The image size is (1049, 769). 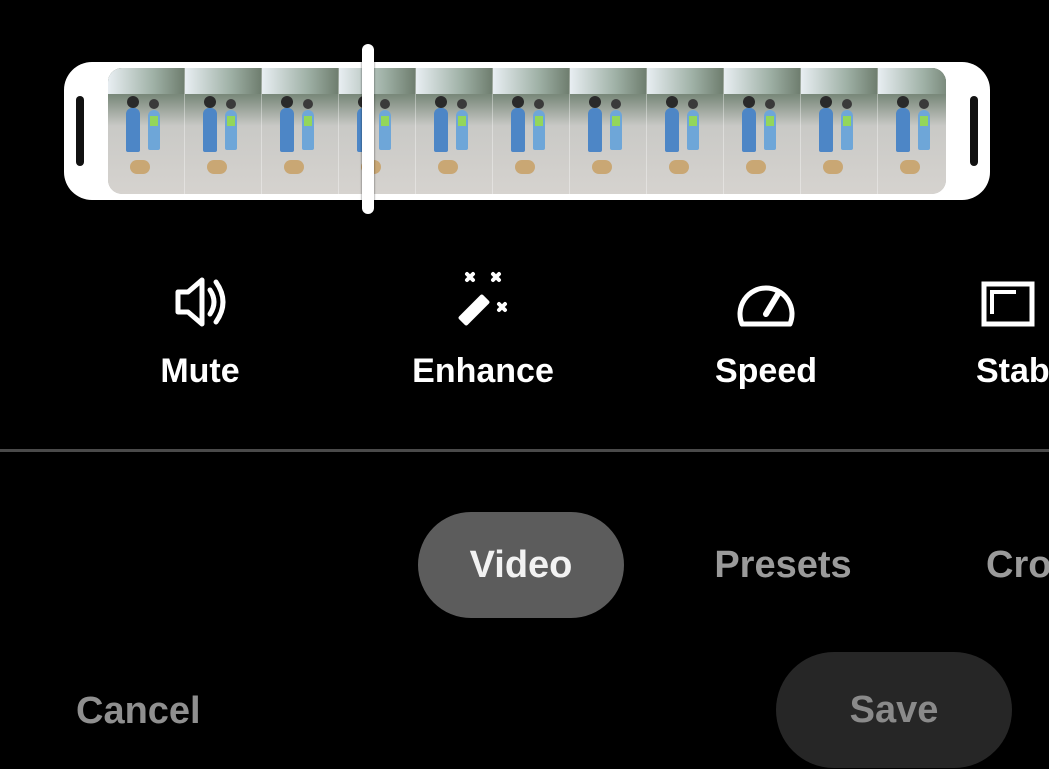 What do you see at coordinates (1008, 302) in the screenshot?
I see `stabilize-icon` at bounding box center [1008, 302].